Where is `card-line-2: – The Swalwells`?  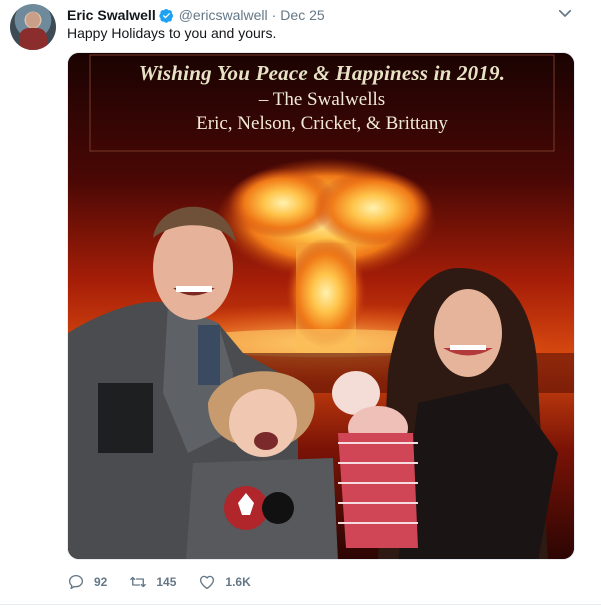
card-line-2: – The Swalwells is located at coordinates (322, 99).